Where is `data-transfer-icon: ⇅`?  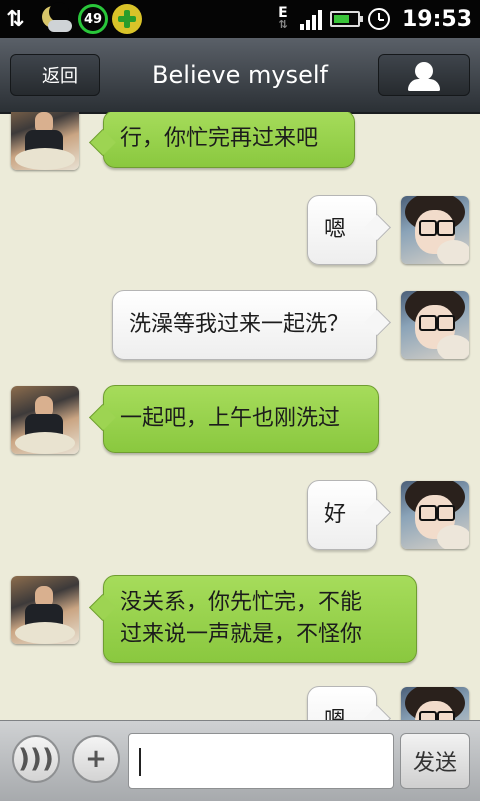 data-transfer-icon: ⇅ is located at coordinates (15, 19).